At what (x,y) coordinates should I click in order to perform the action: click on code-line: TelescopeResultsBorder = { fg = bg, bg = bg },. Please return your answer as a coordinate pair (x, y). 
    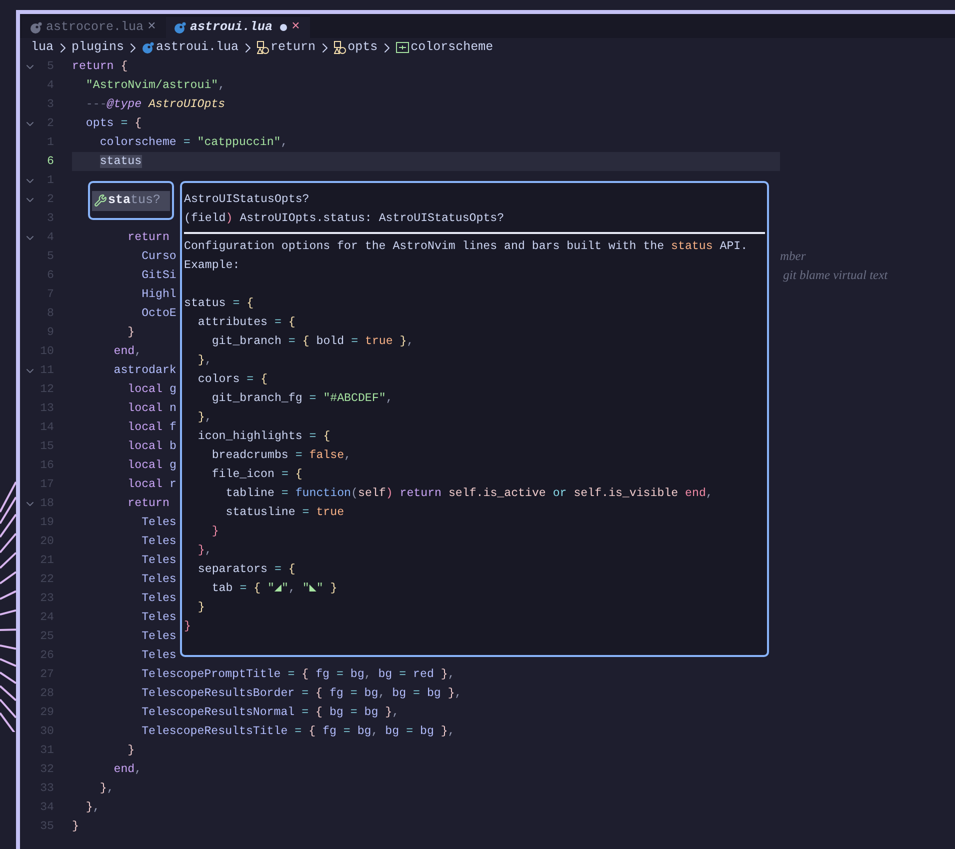
    Looking at the image, I should click on (301, 694).